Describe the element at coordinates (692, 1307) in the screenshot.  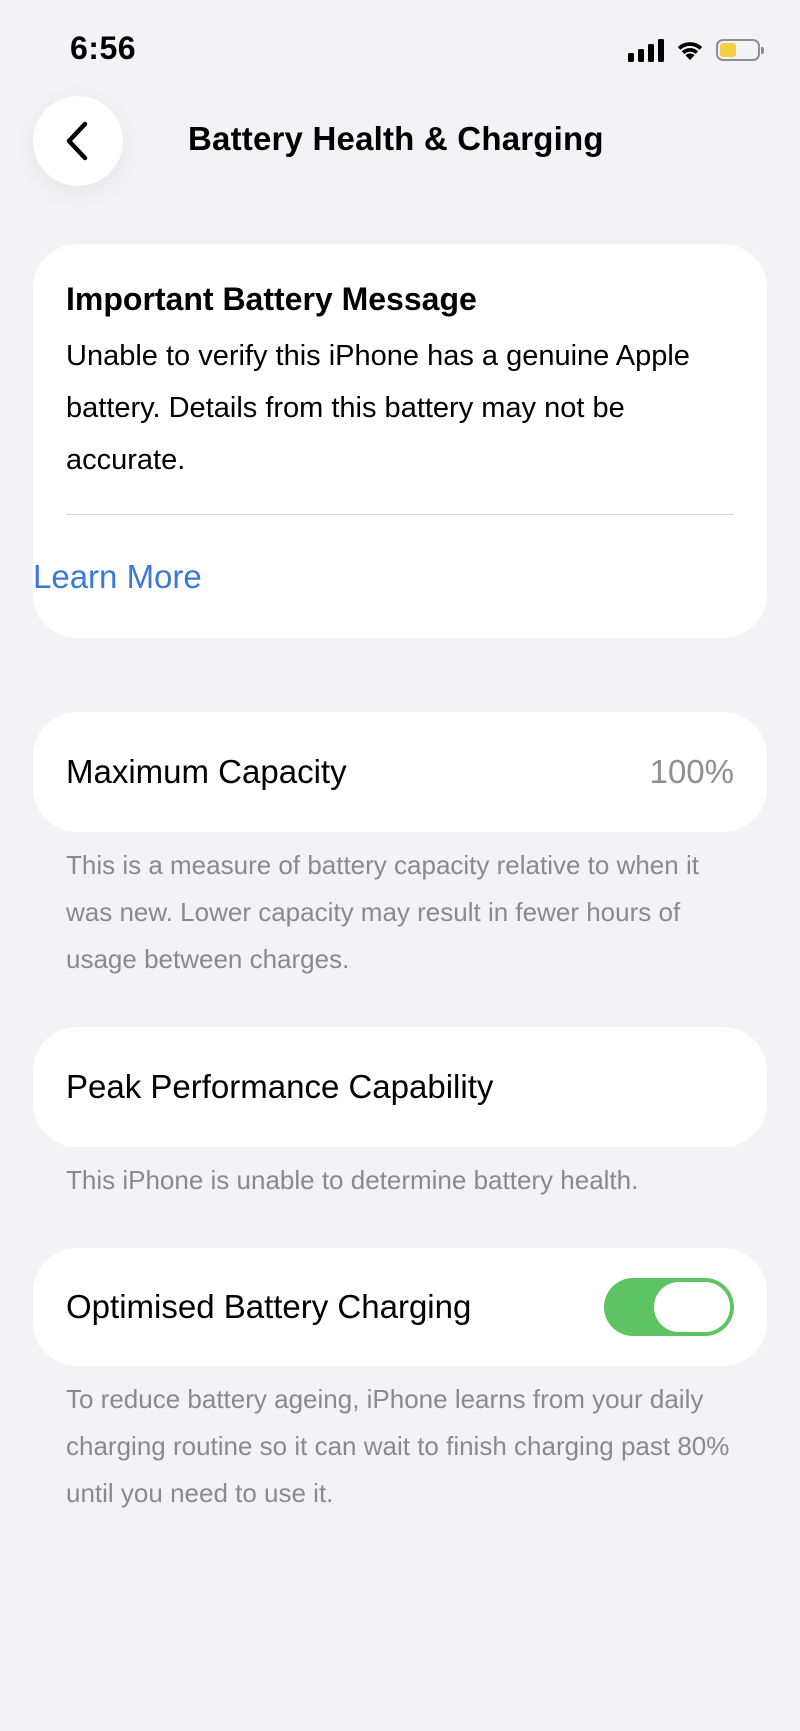
I see `toggle-knob` at that location.